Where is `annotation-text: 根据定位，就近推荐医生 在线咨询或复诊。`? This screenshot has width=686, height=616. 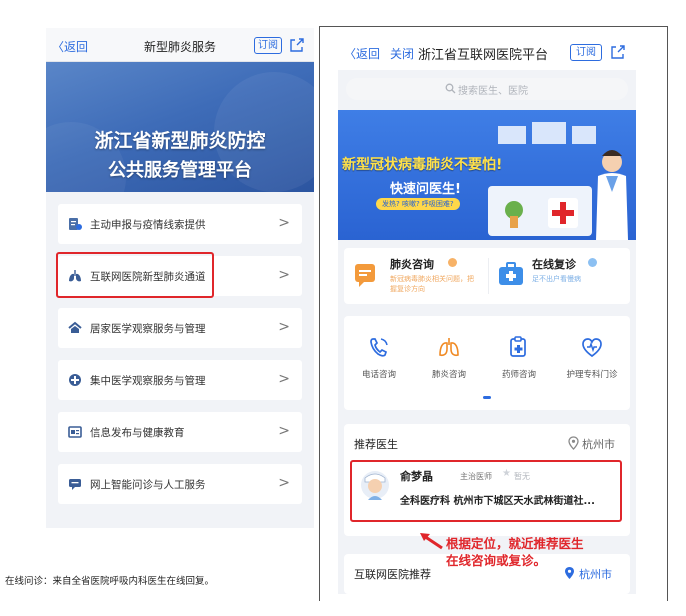 annotation-text: 根据定位，就近推荐医生 在线咨询或复诊。 is located at coordinates (515, 552).